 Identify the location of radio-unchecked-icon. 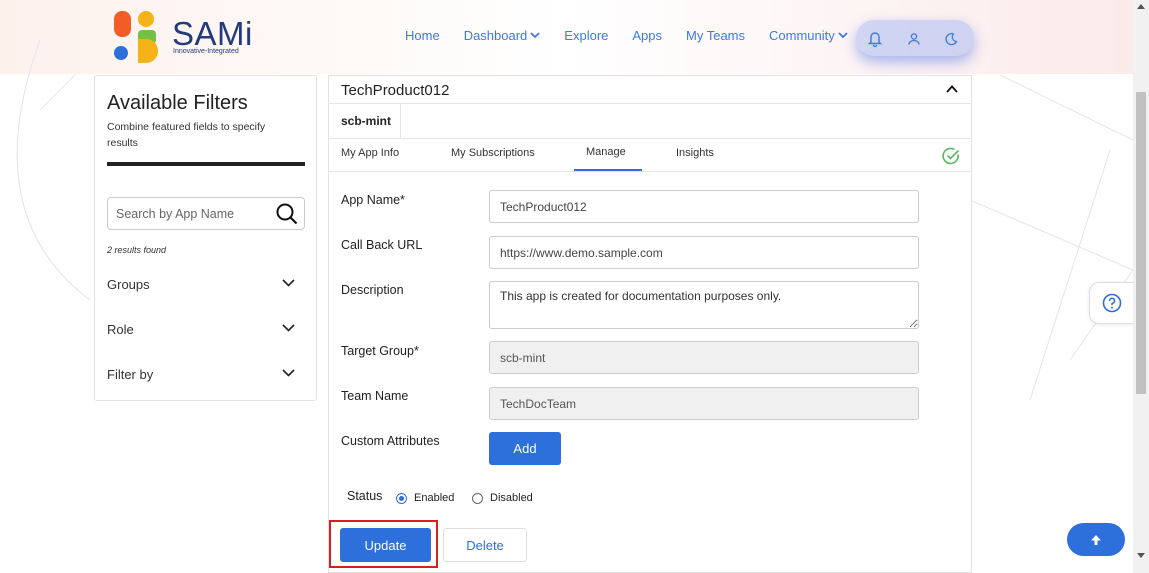
(477, 498).